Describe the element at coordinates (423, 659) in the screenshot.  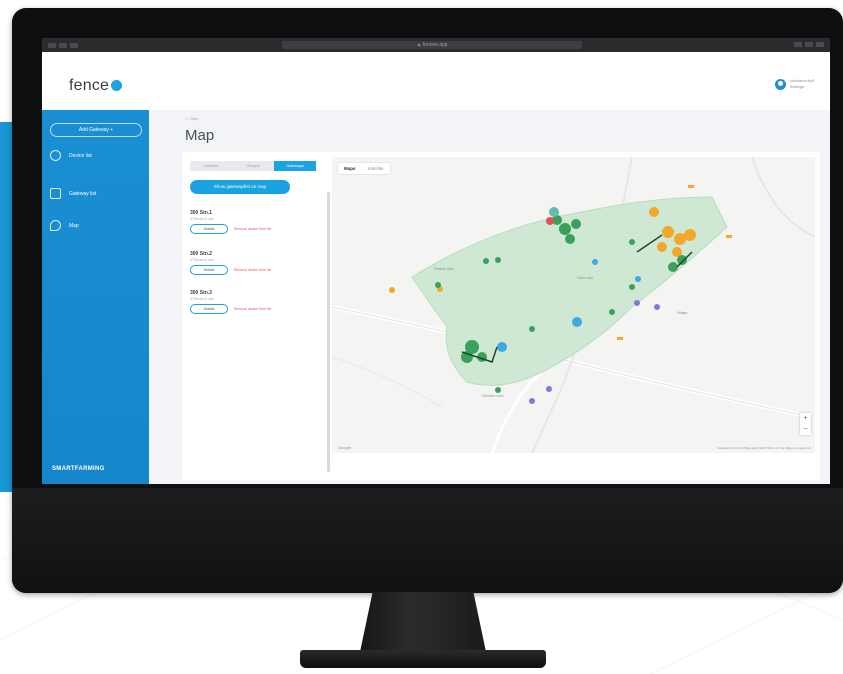
I see `monitor-stand-base` at that location.